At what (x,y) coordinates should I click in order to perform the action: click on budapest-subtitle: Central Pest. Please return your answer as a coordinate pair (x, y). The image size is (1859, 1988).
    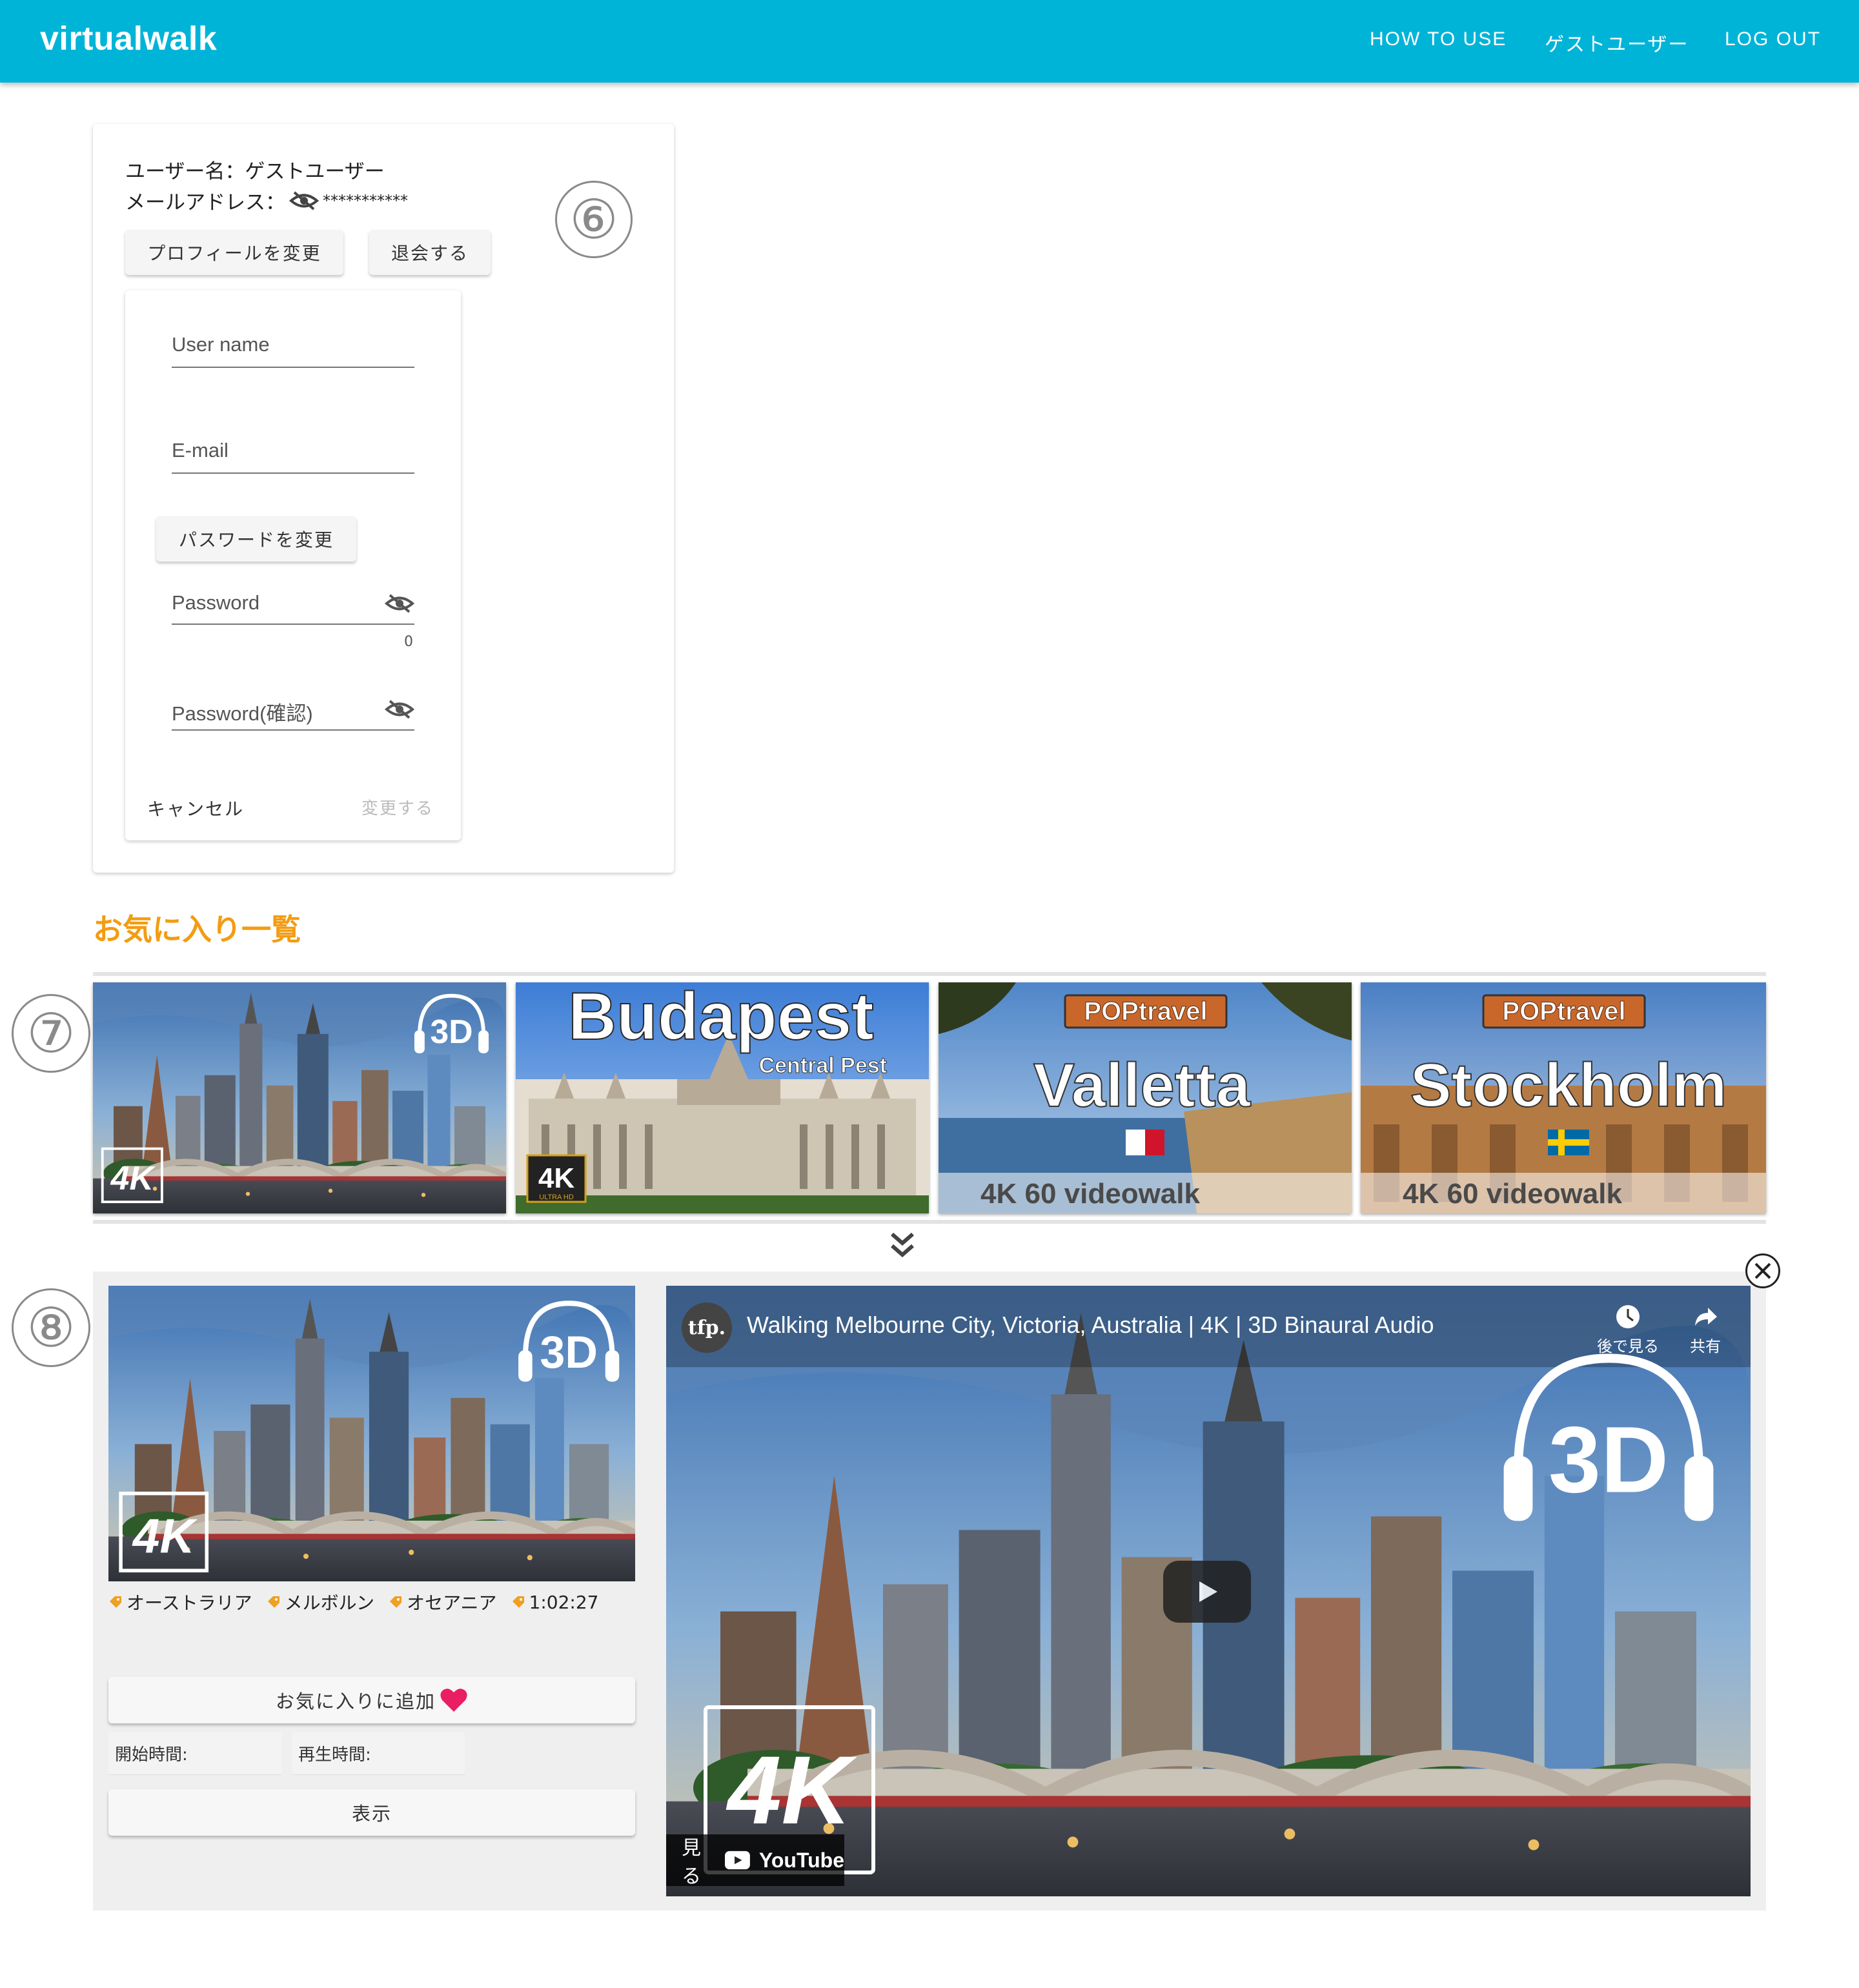
    Looking at the image, I should click on (823, 1065).